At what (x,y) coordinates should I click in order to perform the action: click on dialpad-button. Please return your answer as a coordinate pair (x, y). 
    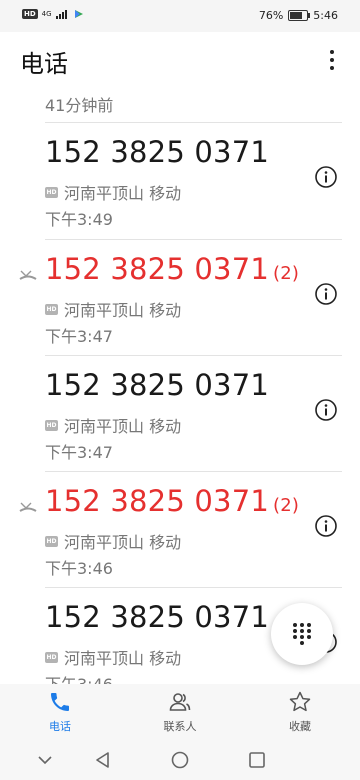
    Looking at the image, I should click on (302, 634).